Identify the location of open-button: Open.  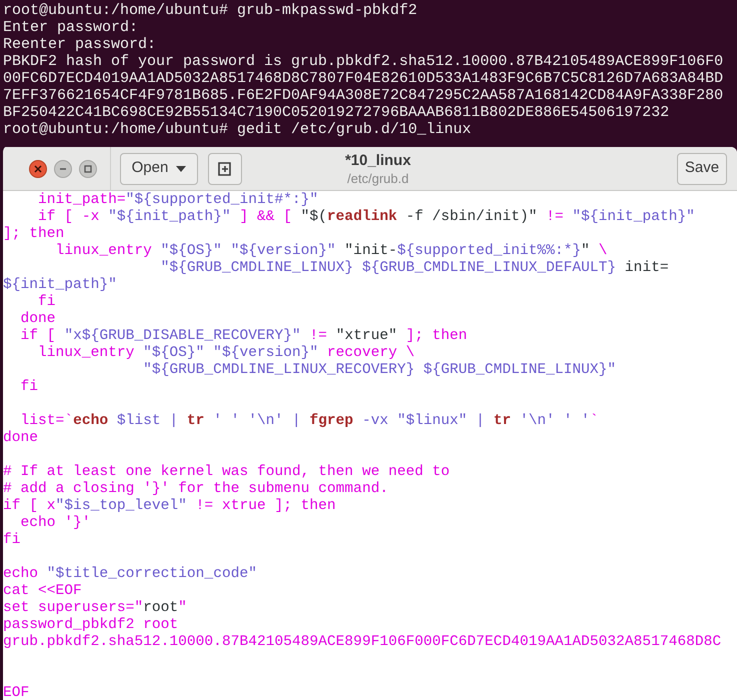
(159, 168).